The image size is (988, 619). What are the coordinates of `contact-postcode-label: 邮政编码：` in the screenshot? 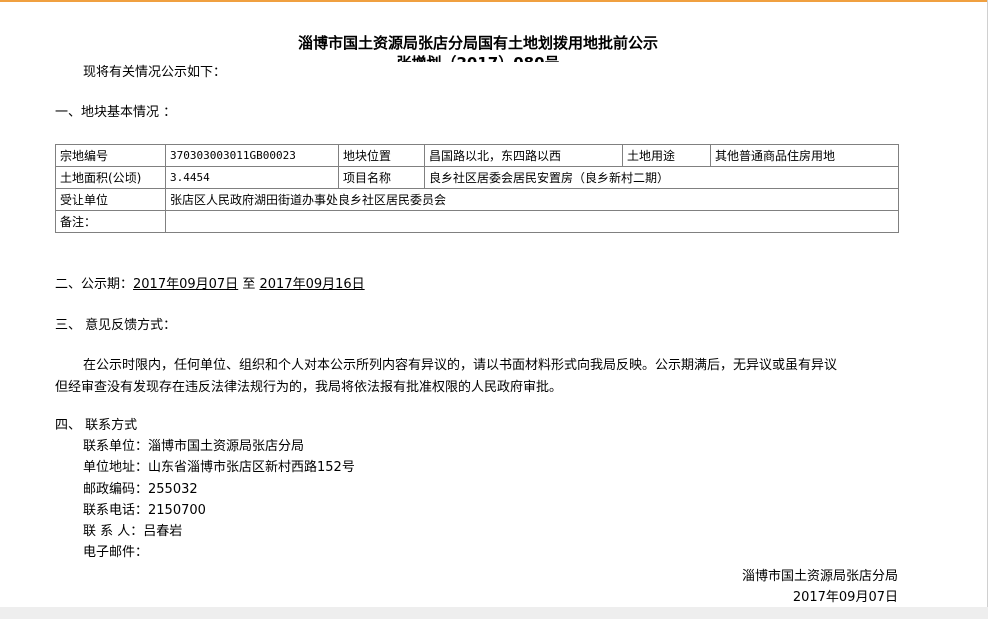 It's located at (116, 489).